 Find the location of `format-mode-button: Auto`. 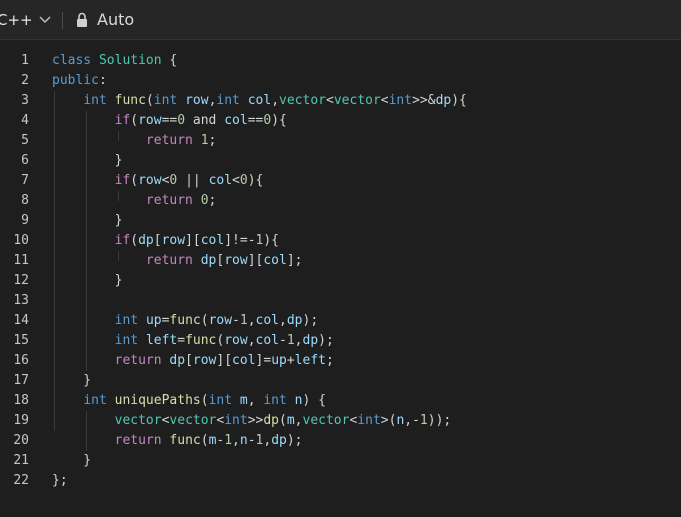

format-mode-button: Auto is located at coordinates (115, 20).